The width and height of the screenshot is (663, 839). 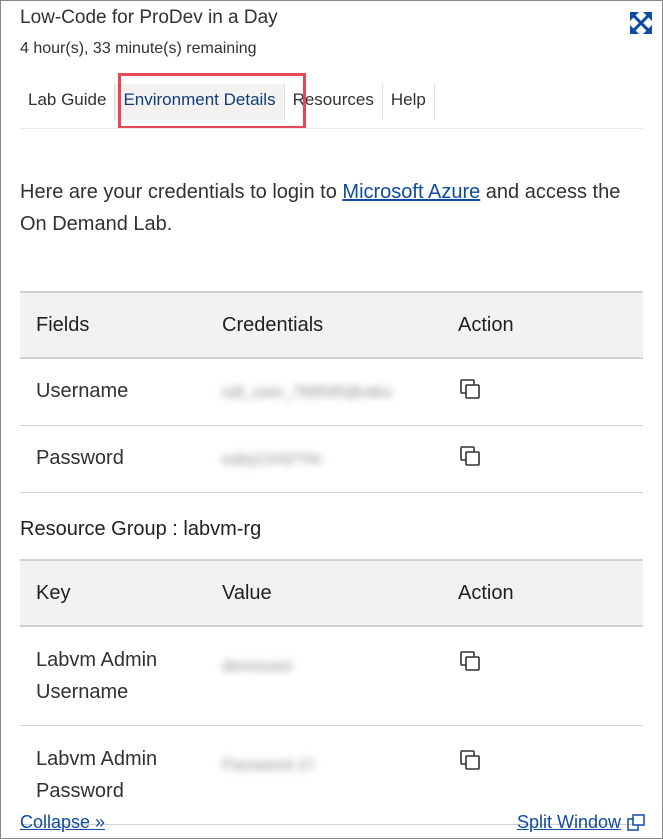 I want to click on key-line2: Username, so click(x=82, y=691).